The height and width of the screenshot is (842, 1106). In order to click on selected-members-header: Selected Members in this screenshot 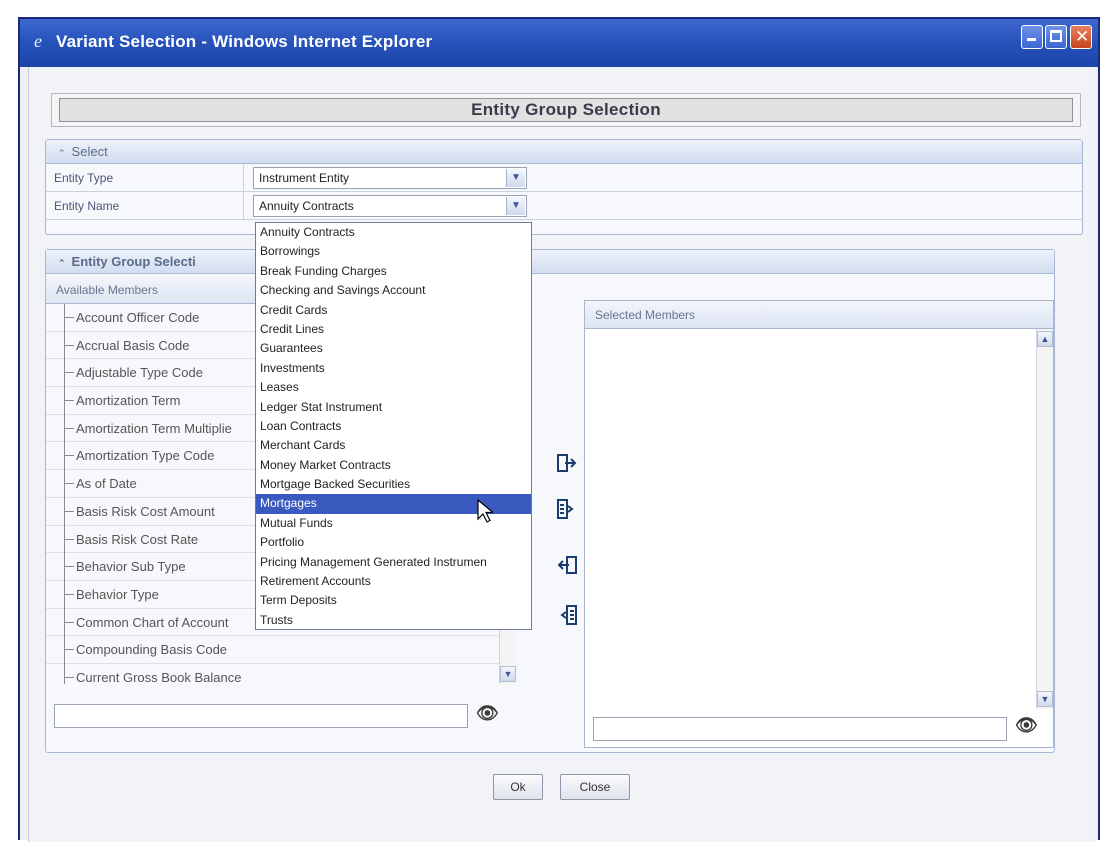, I will do `click(819, 315)`.